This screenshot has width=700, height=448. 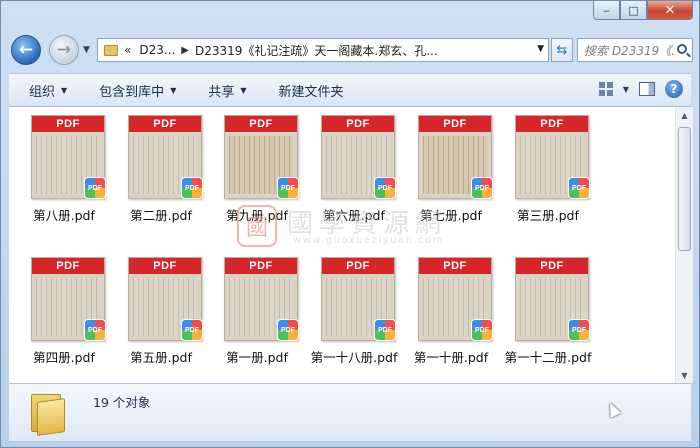 What do you see at coordinates (221, 92) in the screenshot?
I see `share-label: 共享` at bounding box center [221, 92].